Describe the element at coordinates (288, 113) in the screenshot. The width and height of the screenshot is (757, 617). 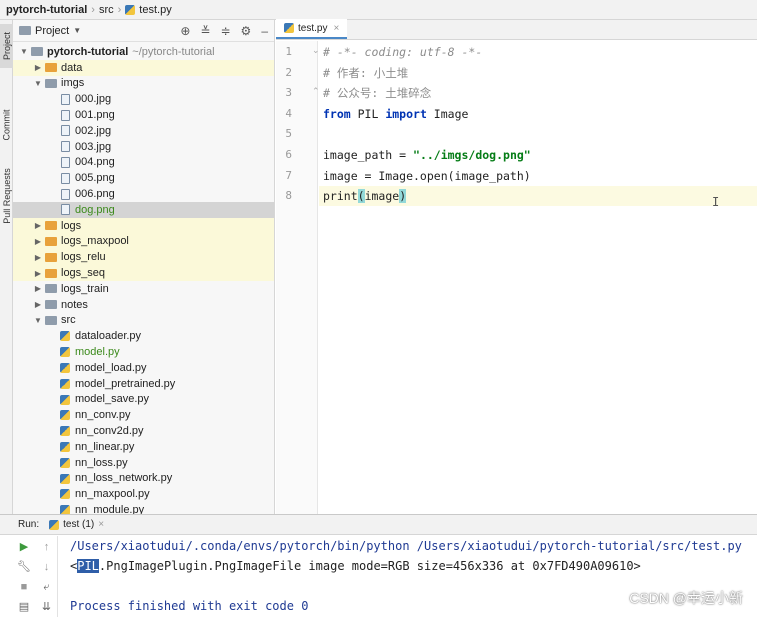
I see `line-number: 4` at that location.